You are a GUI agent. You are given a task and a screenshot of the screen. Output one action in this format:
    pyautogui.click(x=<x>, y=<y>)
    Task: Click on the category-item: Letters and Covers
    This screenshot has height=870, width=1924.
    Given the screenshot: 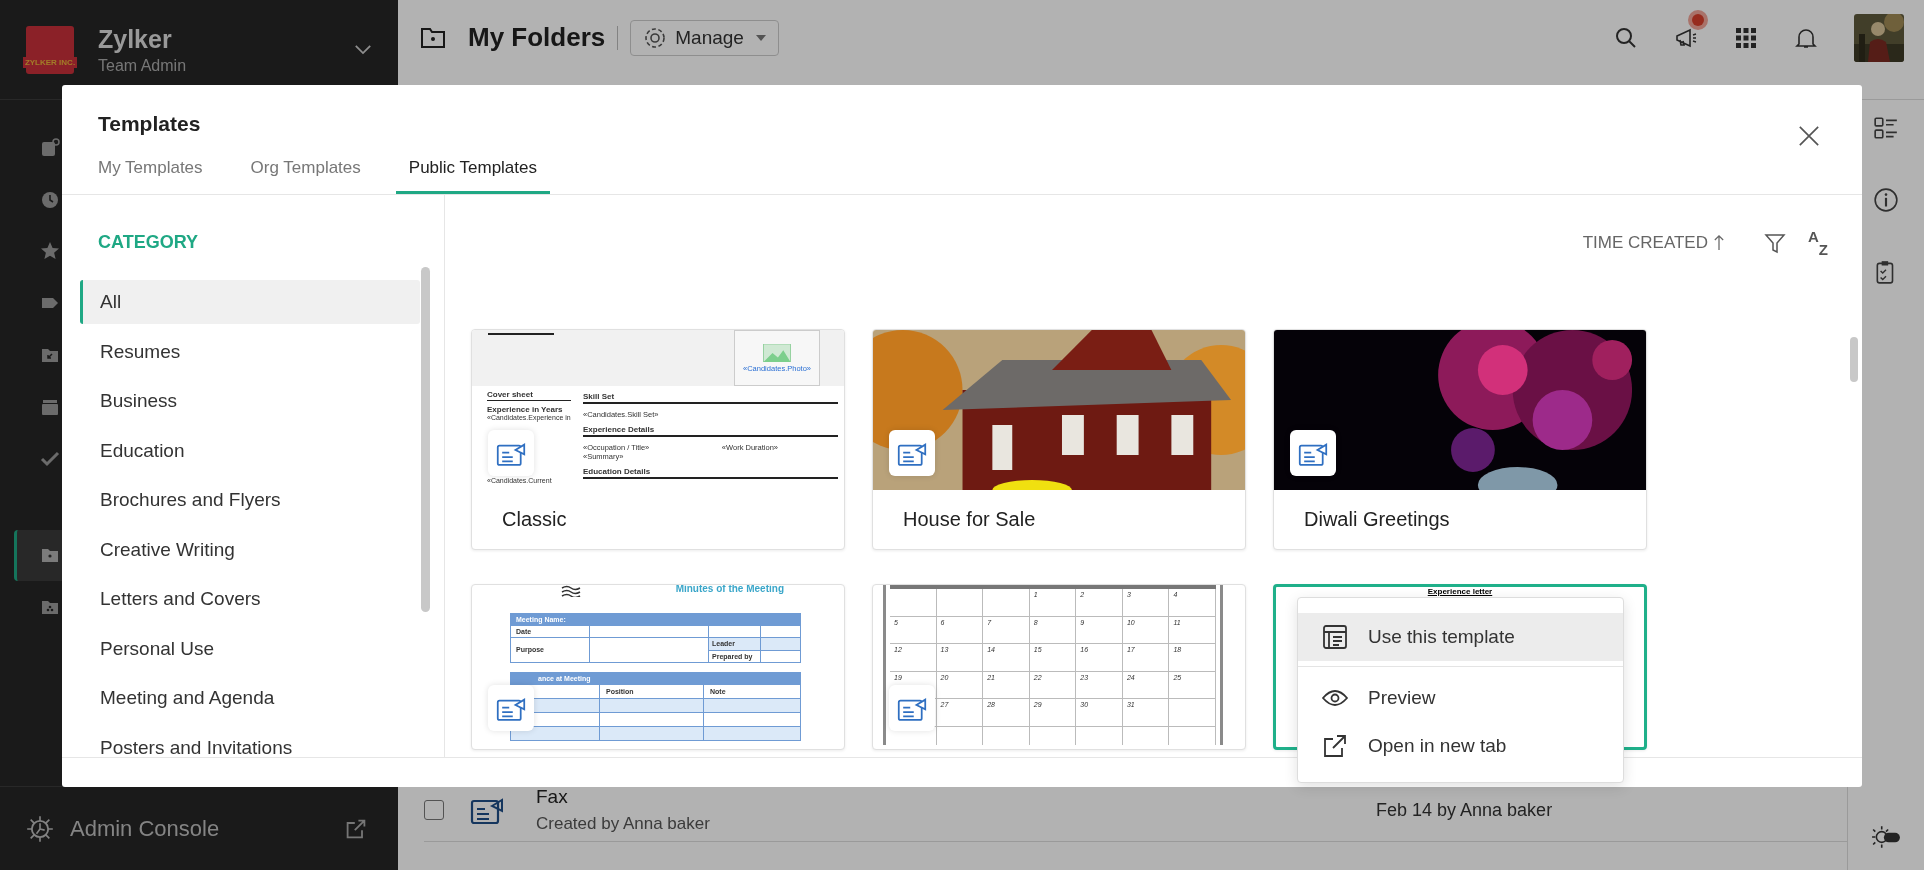 What is the action you would take?
    pyautogui.click(x=250, y=599)
    